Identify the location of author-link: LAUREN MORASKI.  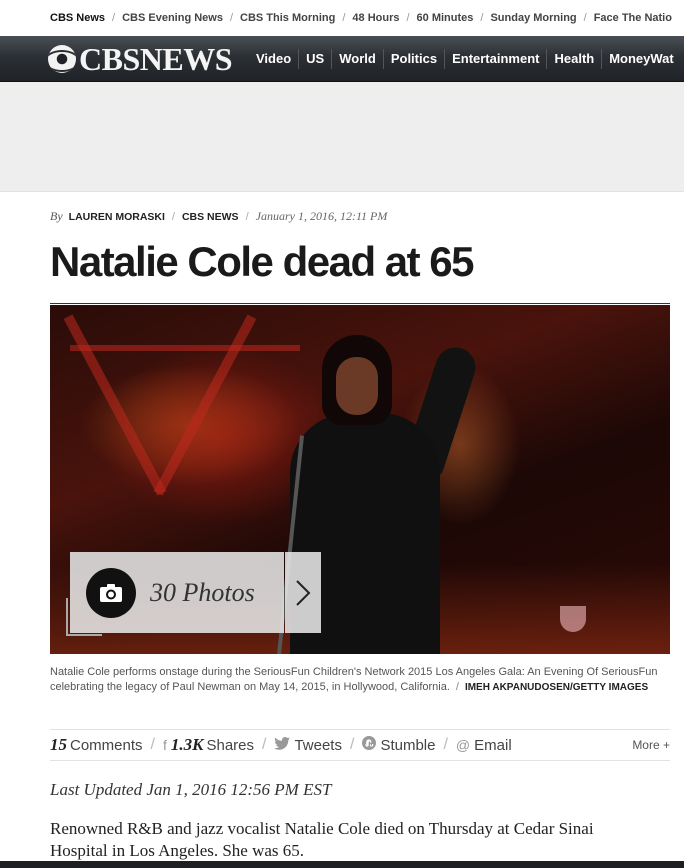
(117, 217).